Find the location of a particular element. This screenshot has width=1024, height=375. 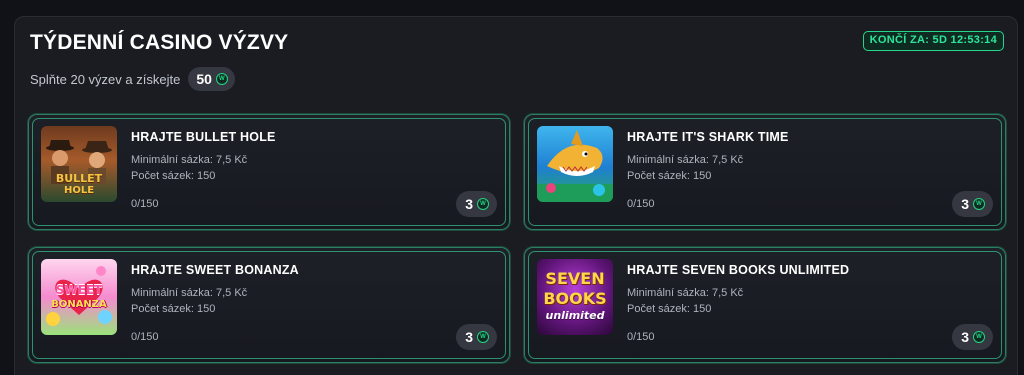

total-reward-value: 50 is located at coordinates (204, 79).